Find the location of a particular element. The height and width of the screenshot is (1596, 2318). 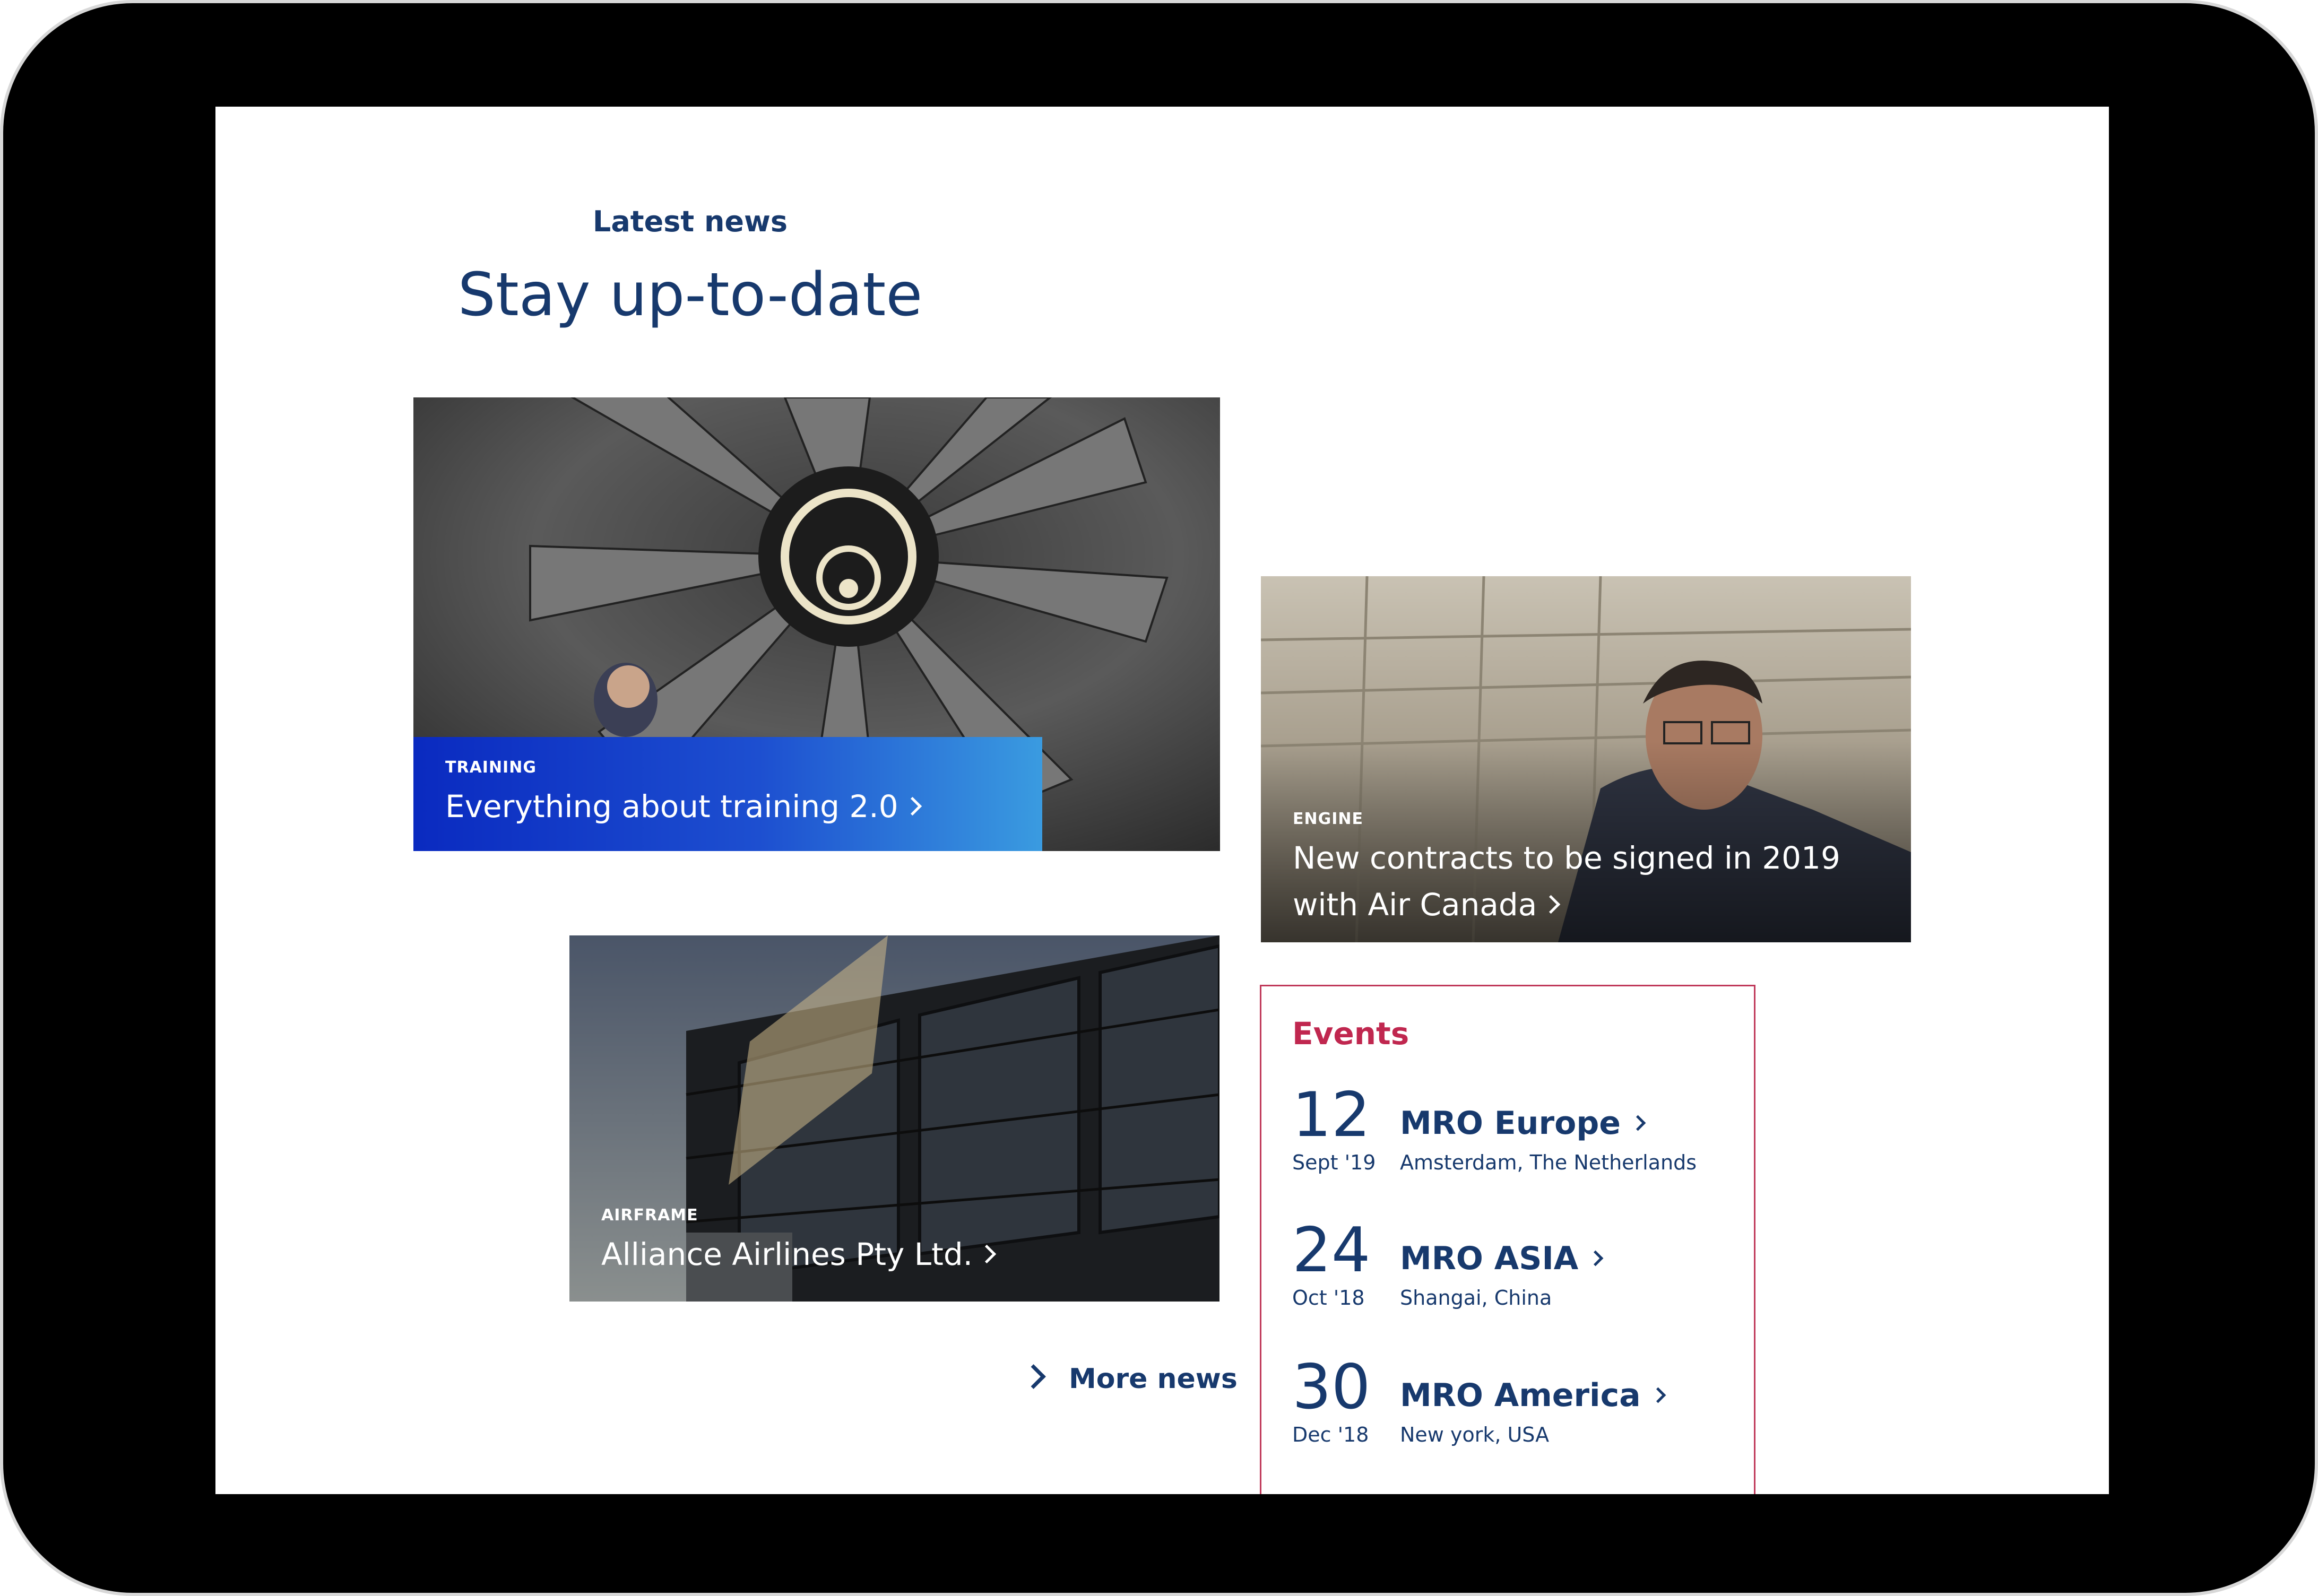

news-headline-link: Alliance Airlines Pty Ltd. is located at coordinates (799, 1254).